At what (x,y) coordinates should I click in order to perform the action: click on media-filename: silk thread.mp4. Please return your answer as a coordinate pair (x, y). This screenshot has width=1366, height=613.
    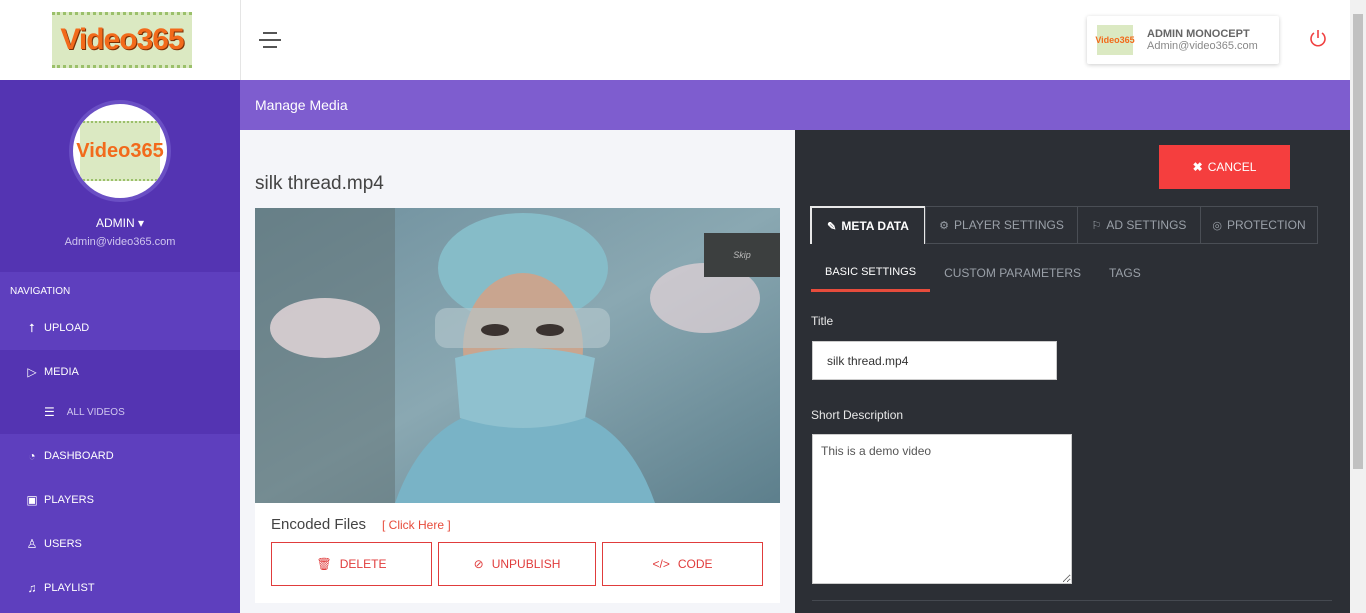
    Looking at the image, I should click on (319, 183).